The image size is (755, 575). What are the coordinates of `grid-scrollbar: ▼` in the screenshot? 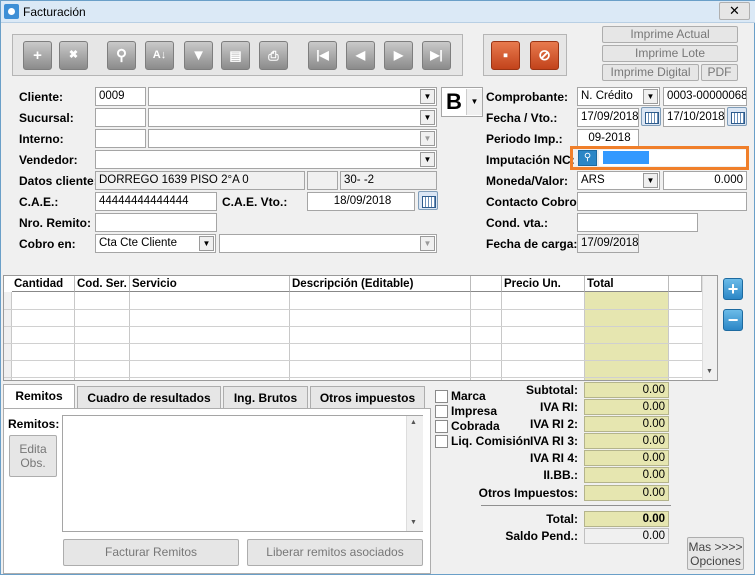 It's located at (709, 328).